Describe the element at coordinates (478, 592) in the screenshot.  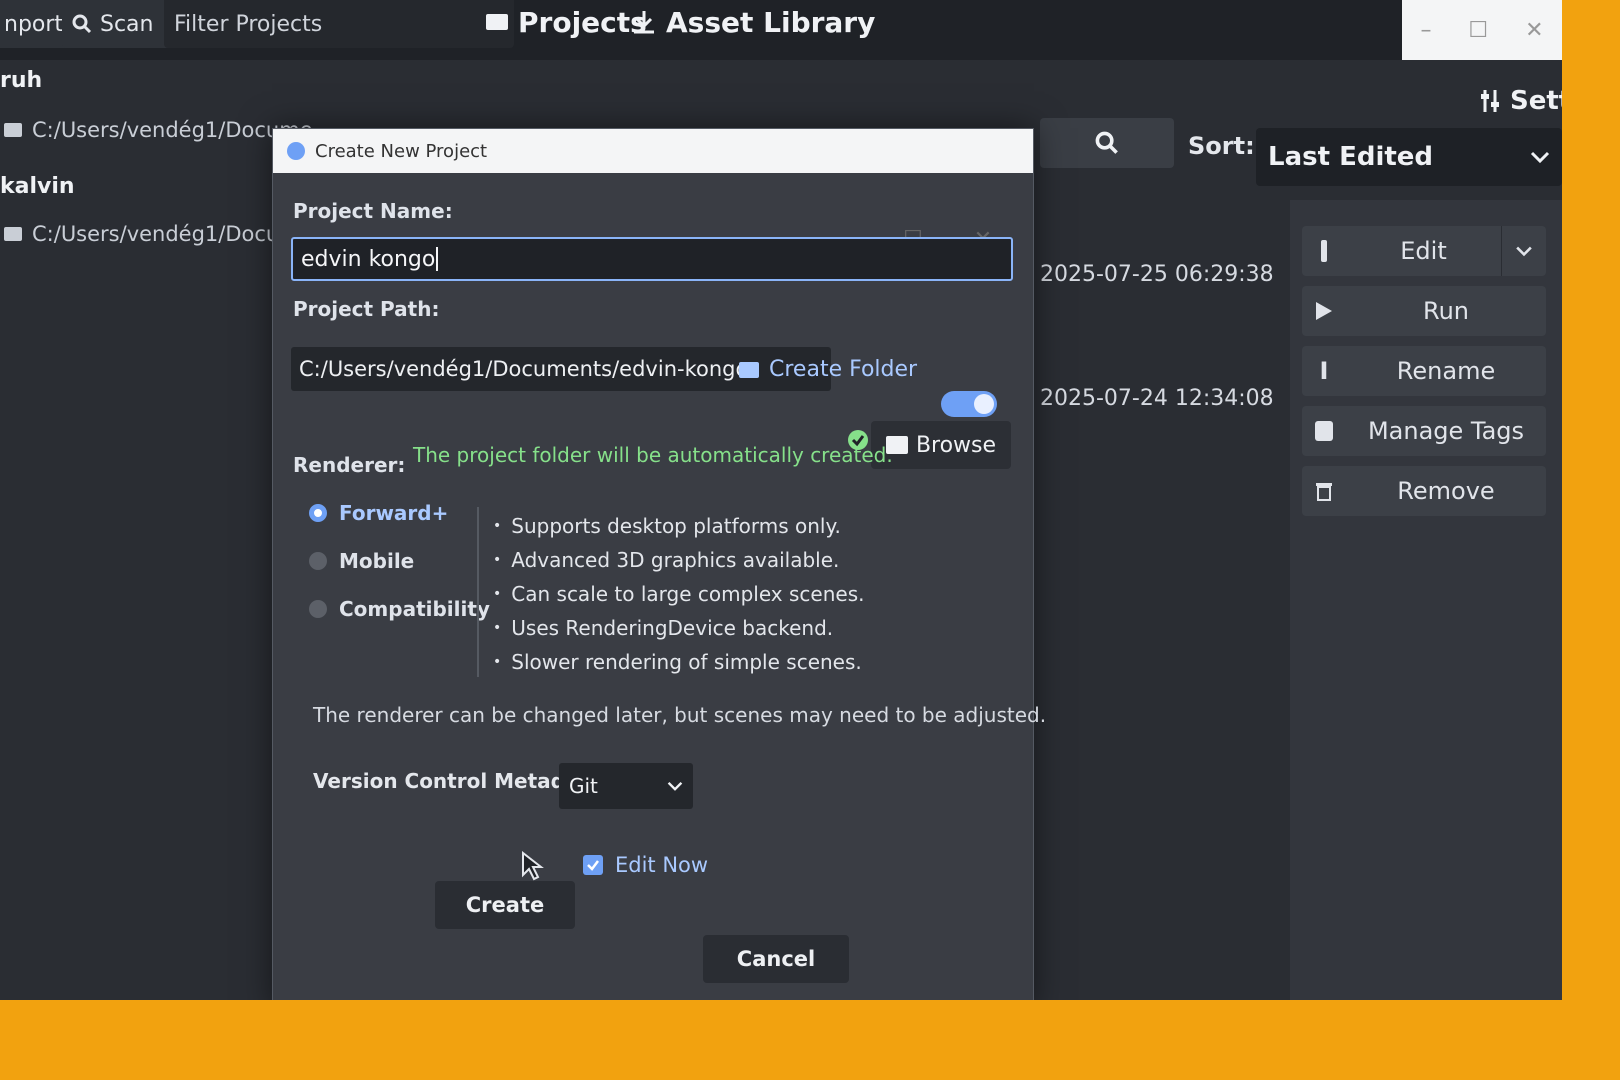
I see `divider` at that location.